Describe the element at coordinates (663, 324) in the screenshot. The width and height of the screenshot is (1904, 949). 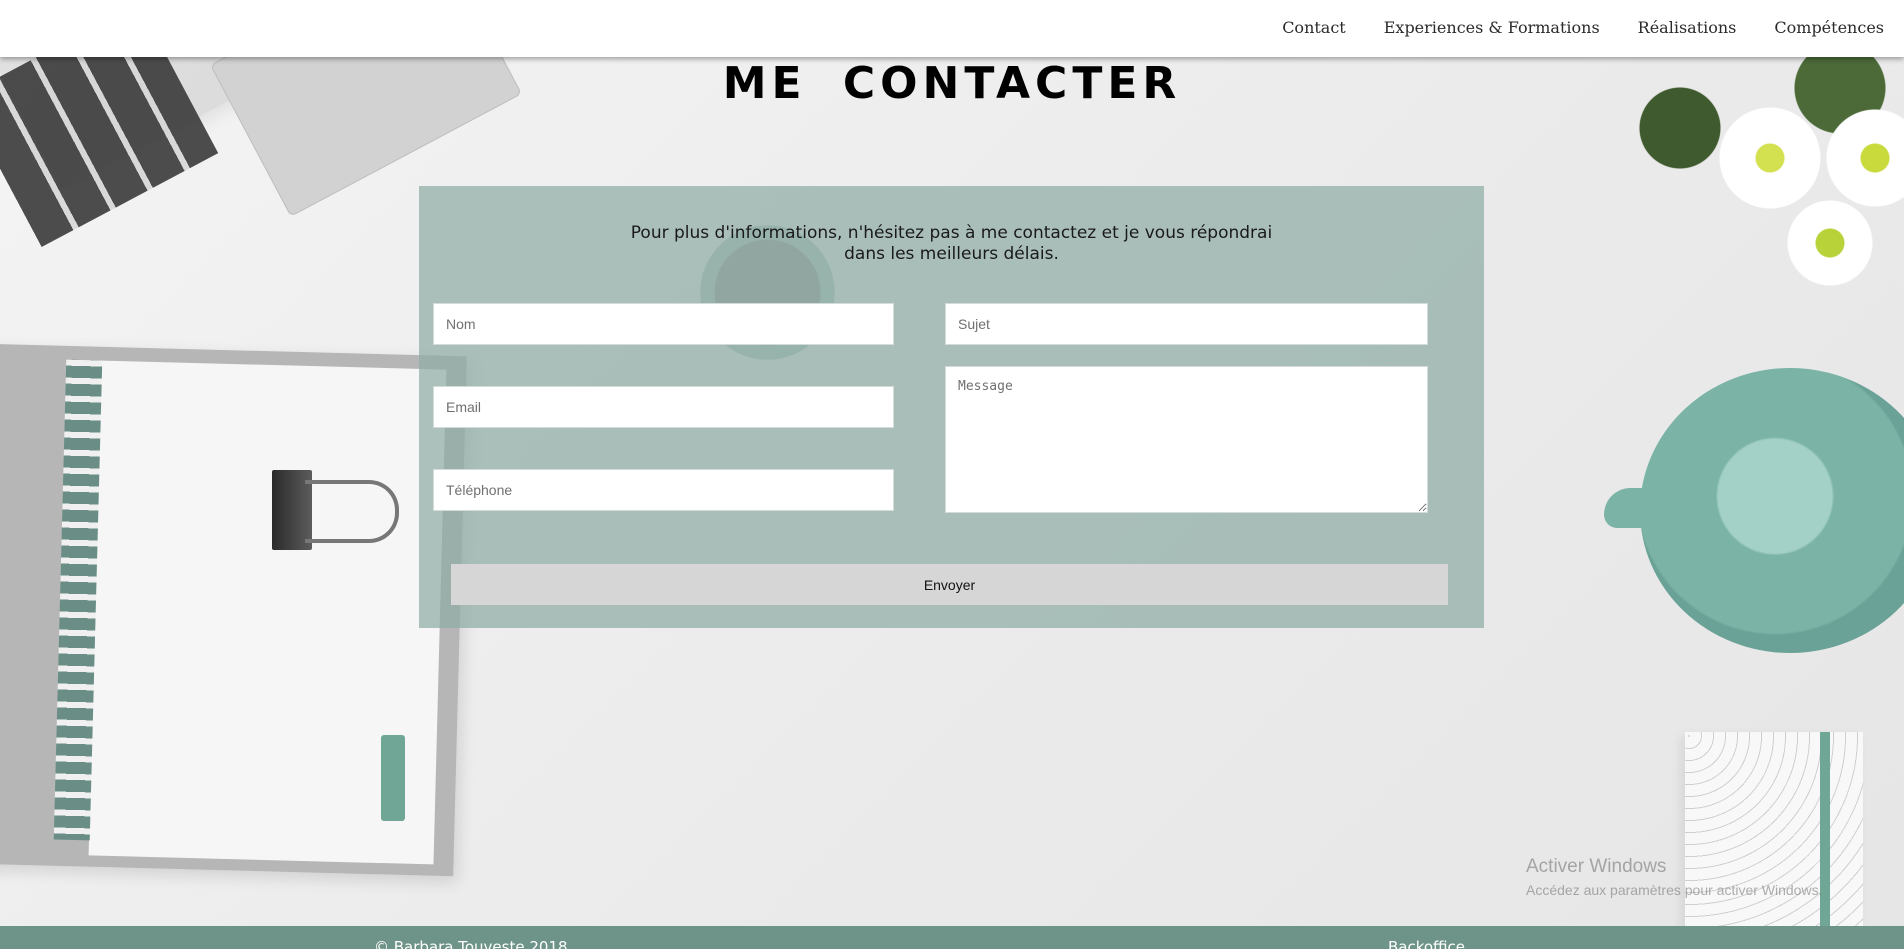
I see `name-input` at that location.